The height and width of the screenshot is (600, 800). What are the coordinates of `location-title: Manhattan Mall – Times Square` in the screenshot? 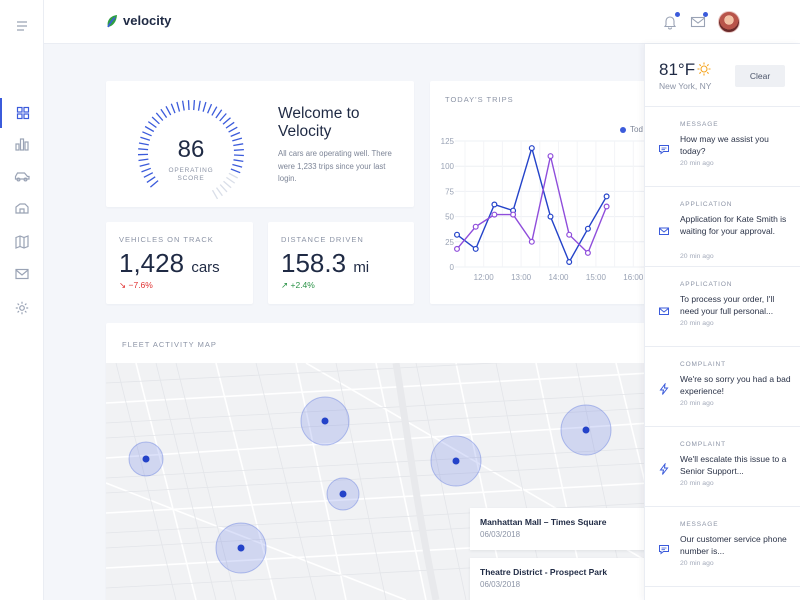 It's located at (543, 522).